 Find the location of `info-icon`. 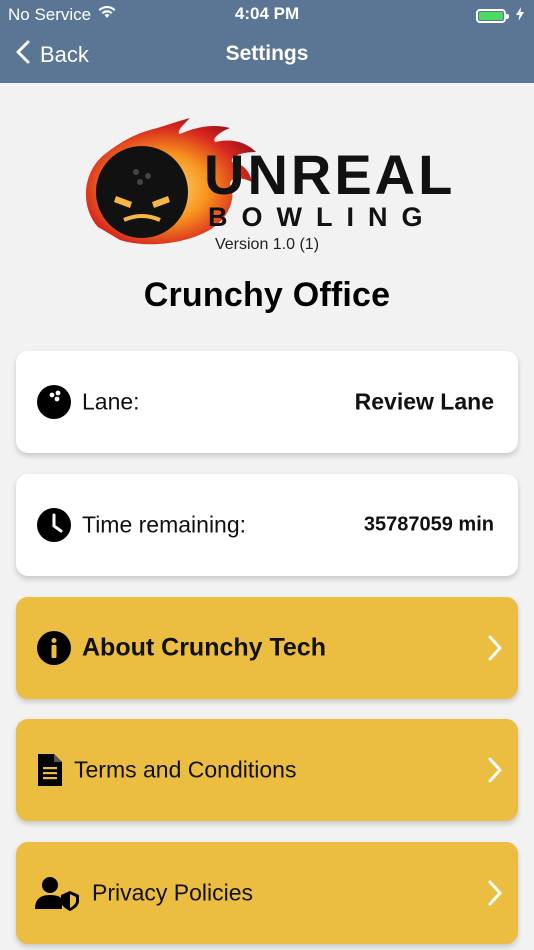

info-icon is located at coordinates (54, 648).